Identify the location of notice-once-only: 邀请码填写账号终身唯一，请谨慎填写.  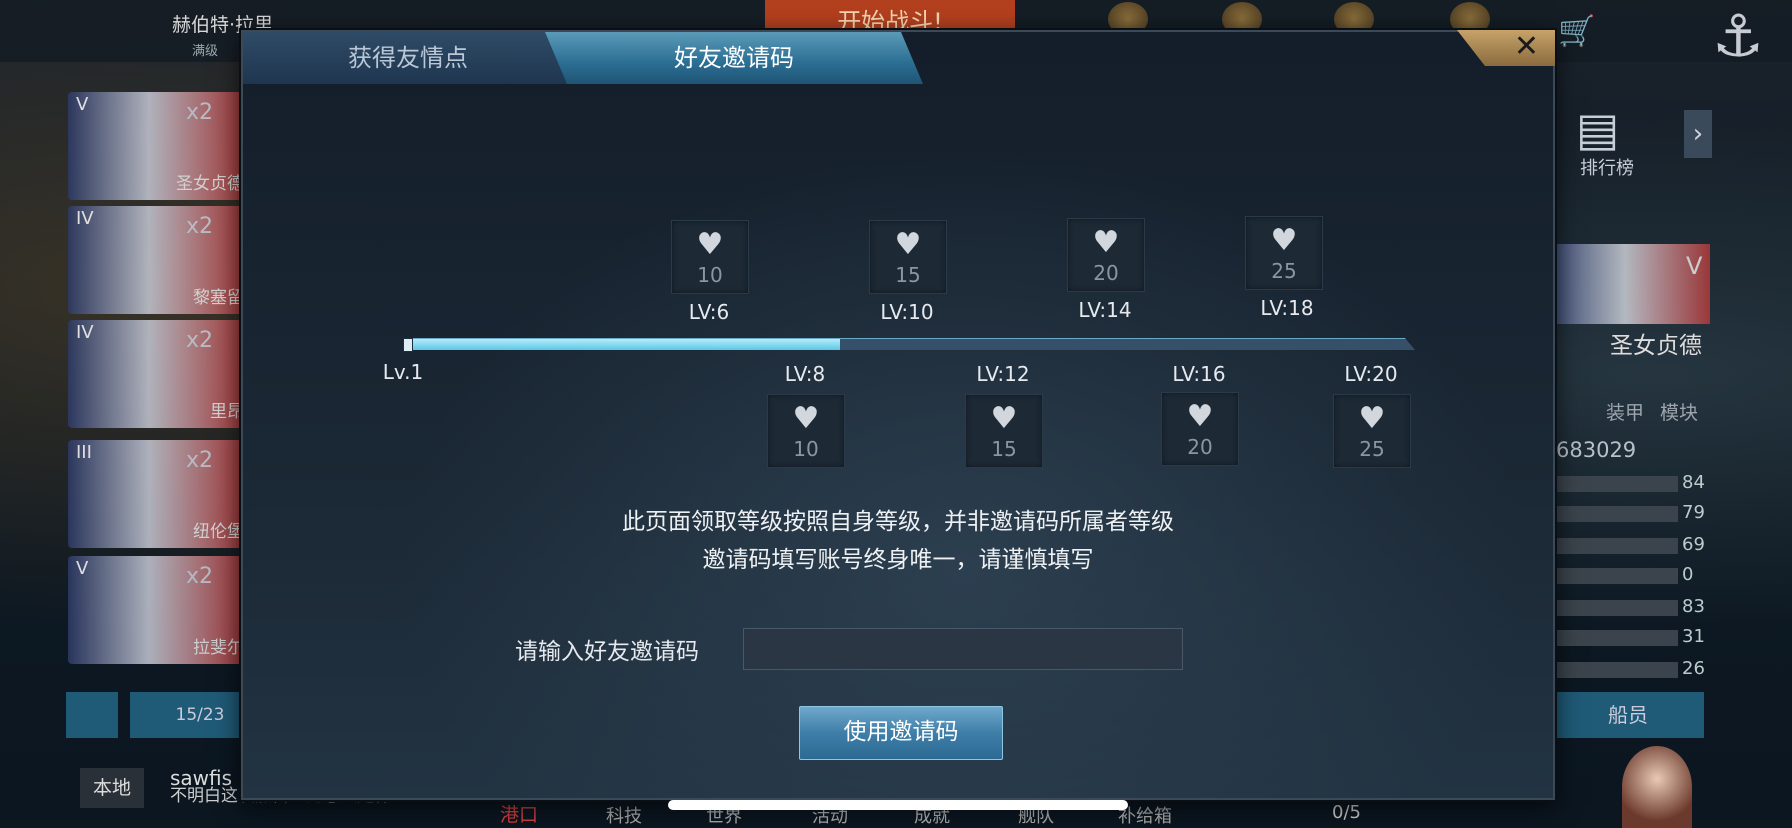
(898, 560).